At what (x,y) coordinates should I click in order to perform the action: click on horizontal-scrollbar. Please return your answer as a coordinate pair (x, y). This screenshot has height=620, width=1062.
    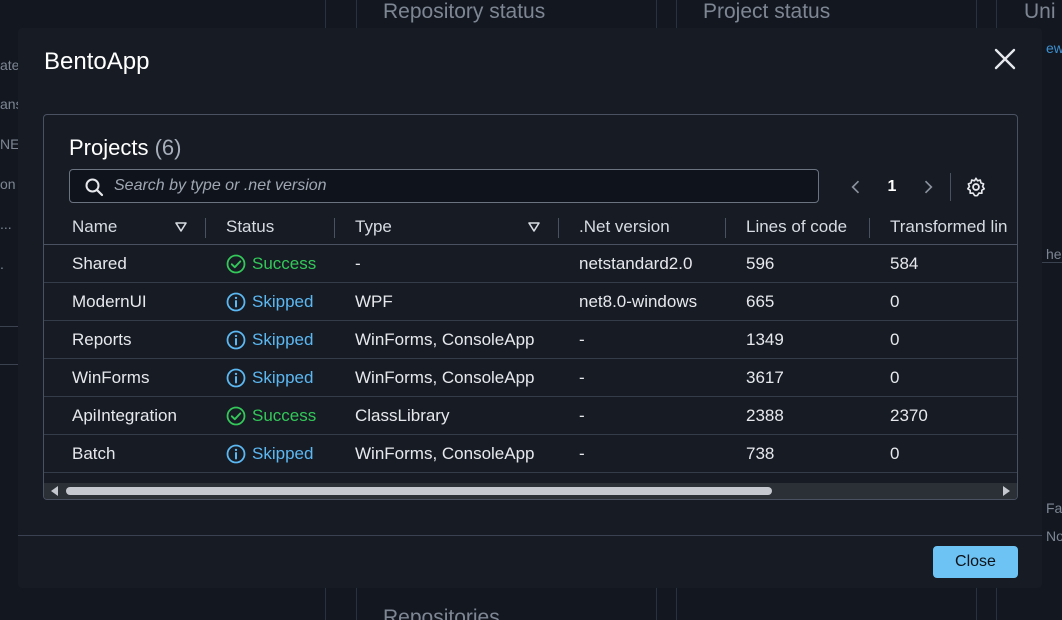
    Looking at the image, I should click on (530, 491).